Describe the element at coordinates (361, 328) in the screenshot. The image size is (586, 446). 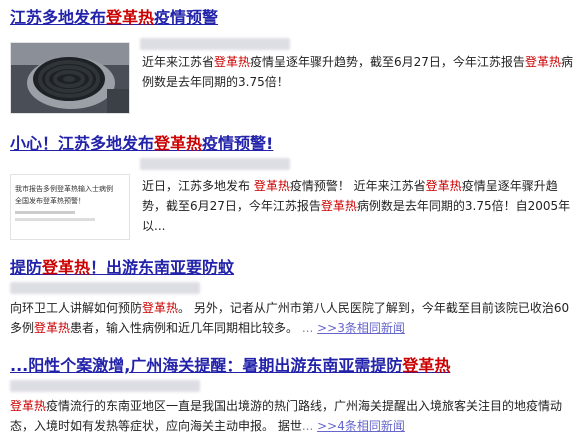
I see `related-news-link: >>3条相同新闻` at that location.